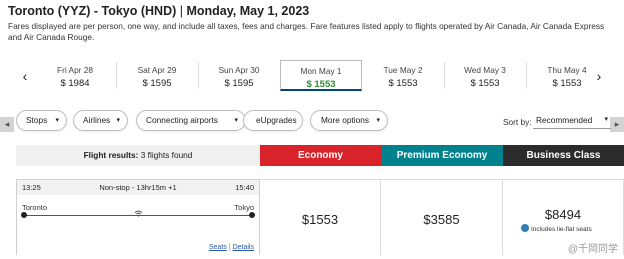  I want to click on date-option: Mon May 1 $ 1553, so click(321, 75).